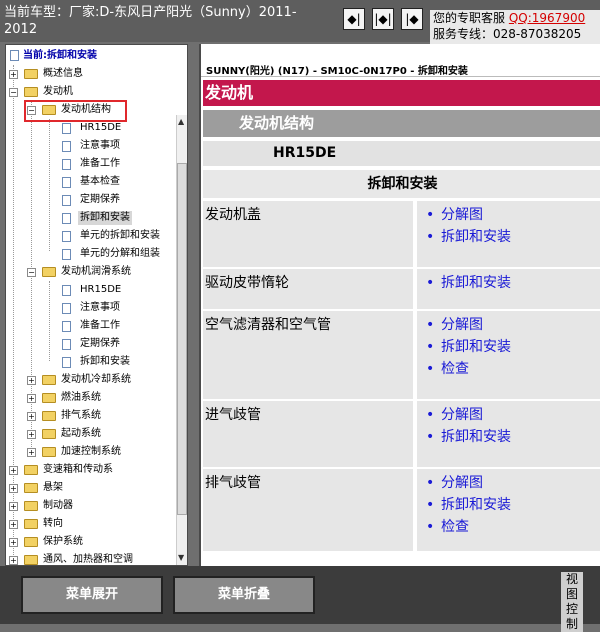 This screenshot has width=600, height=632. What do you see at coordinates (75, 111) in the screenshot?
I see `highlight-box` at bounding box center [75, 111].